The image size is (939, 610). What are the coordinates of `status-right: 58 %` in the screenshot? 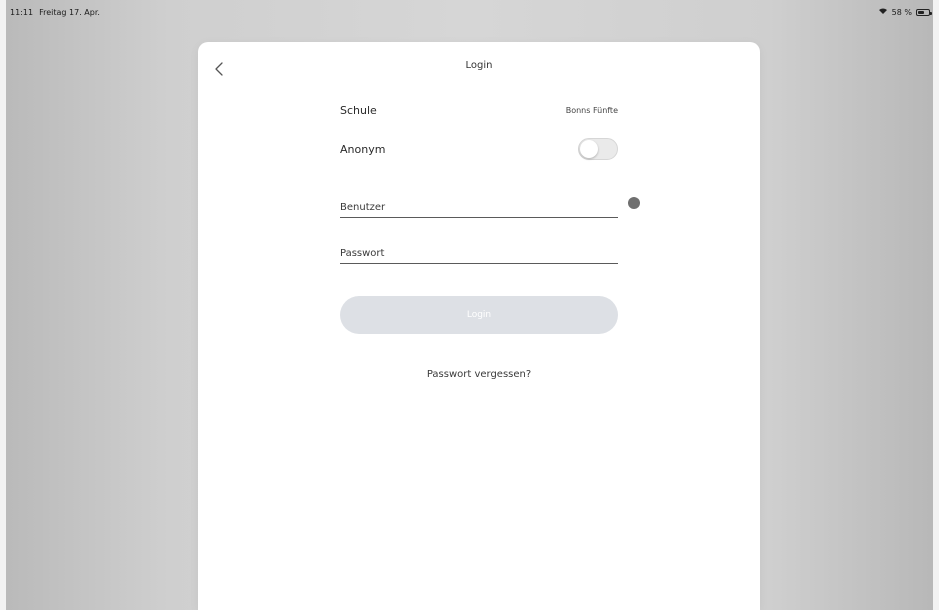 It's located at (905, 12).